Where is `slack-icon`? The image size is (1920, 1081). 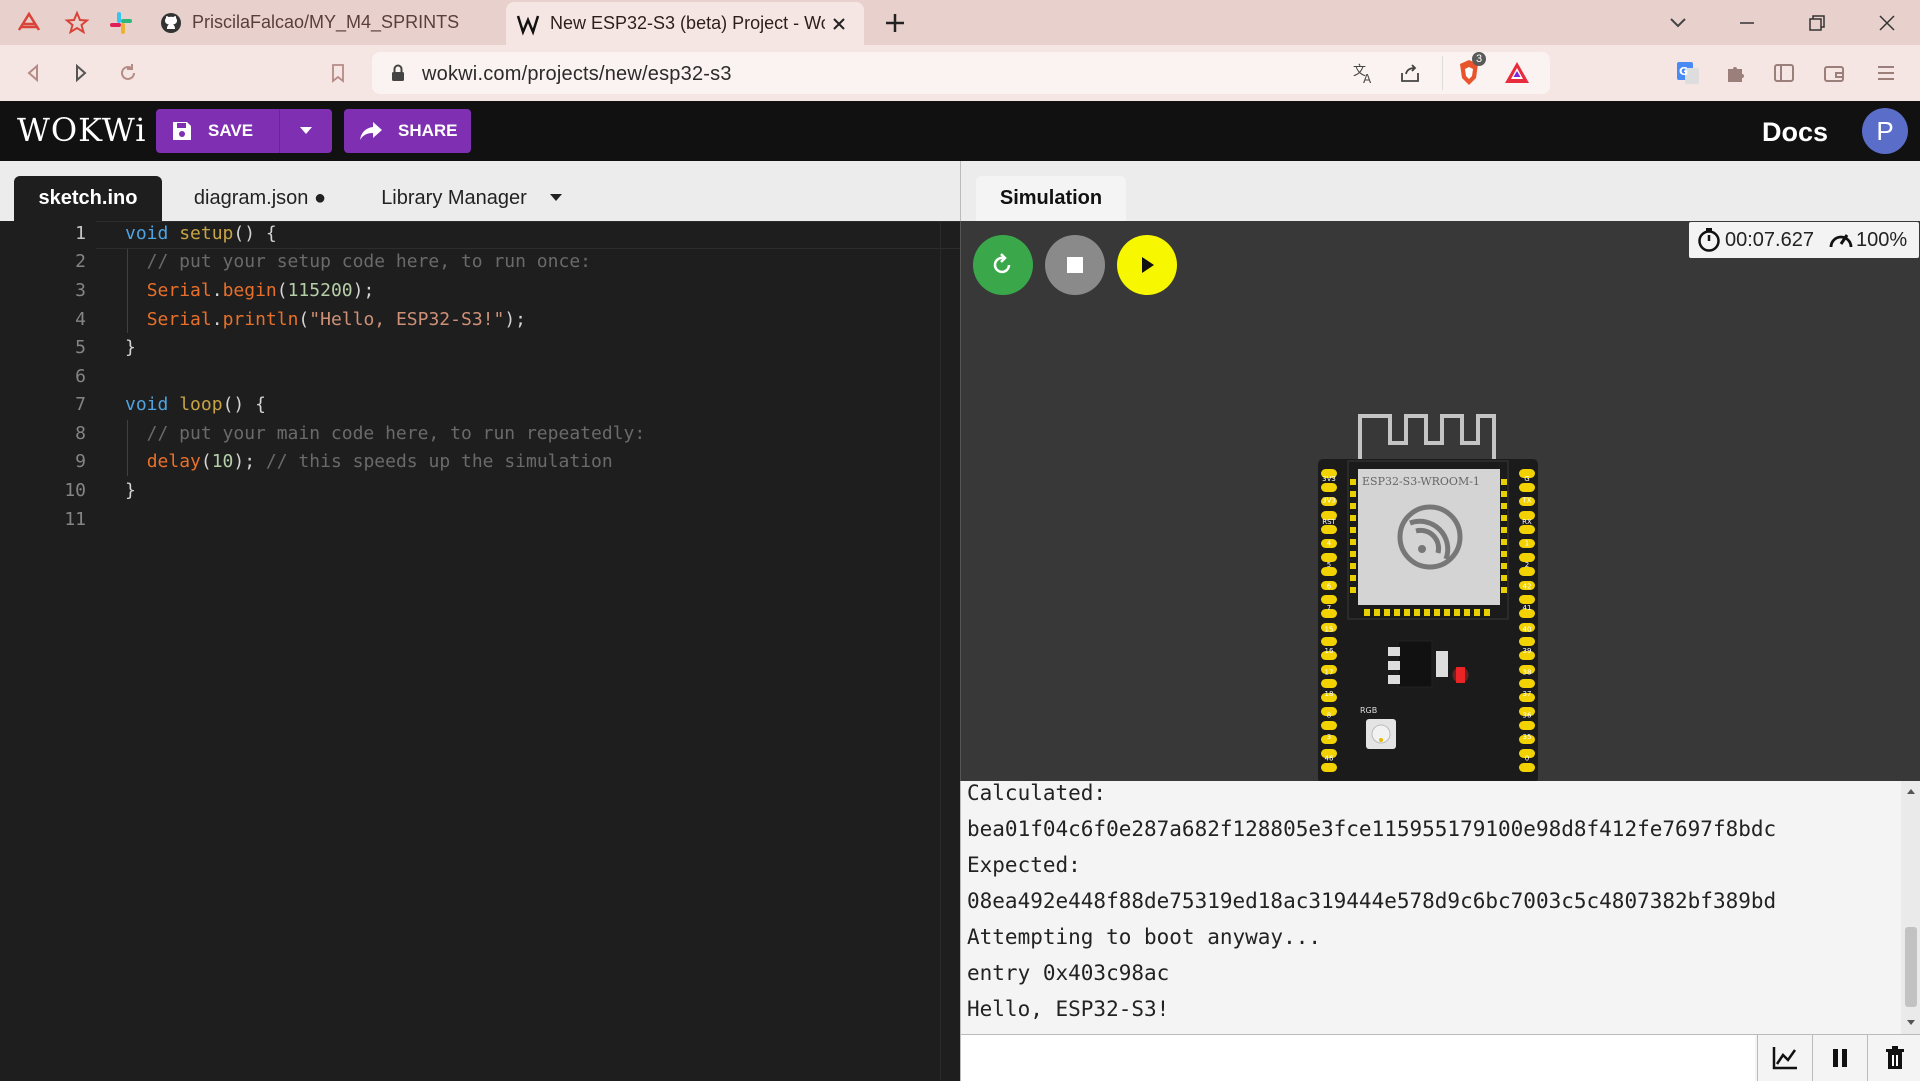 slack-icon is located at coordinates (121, 23).